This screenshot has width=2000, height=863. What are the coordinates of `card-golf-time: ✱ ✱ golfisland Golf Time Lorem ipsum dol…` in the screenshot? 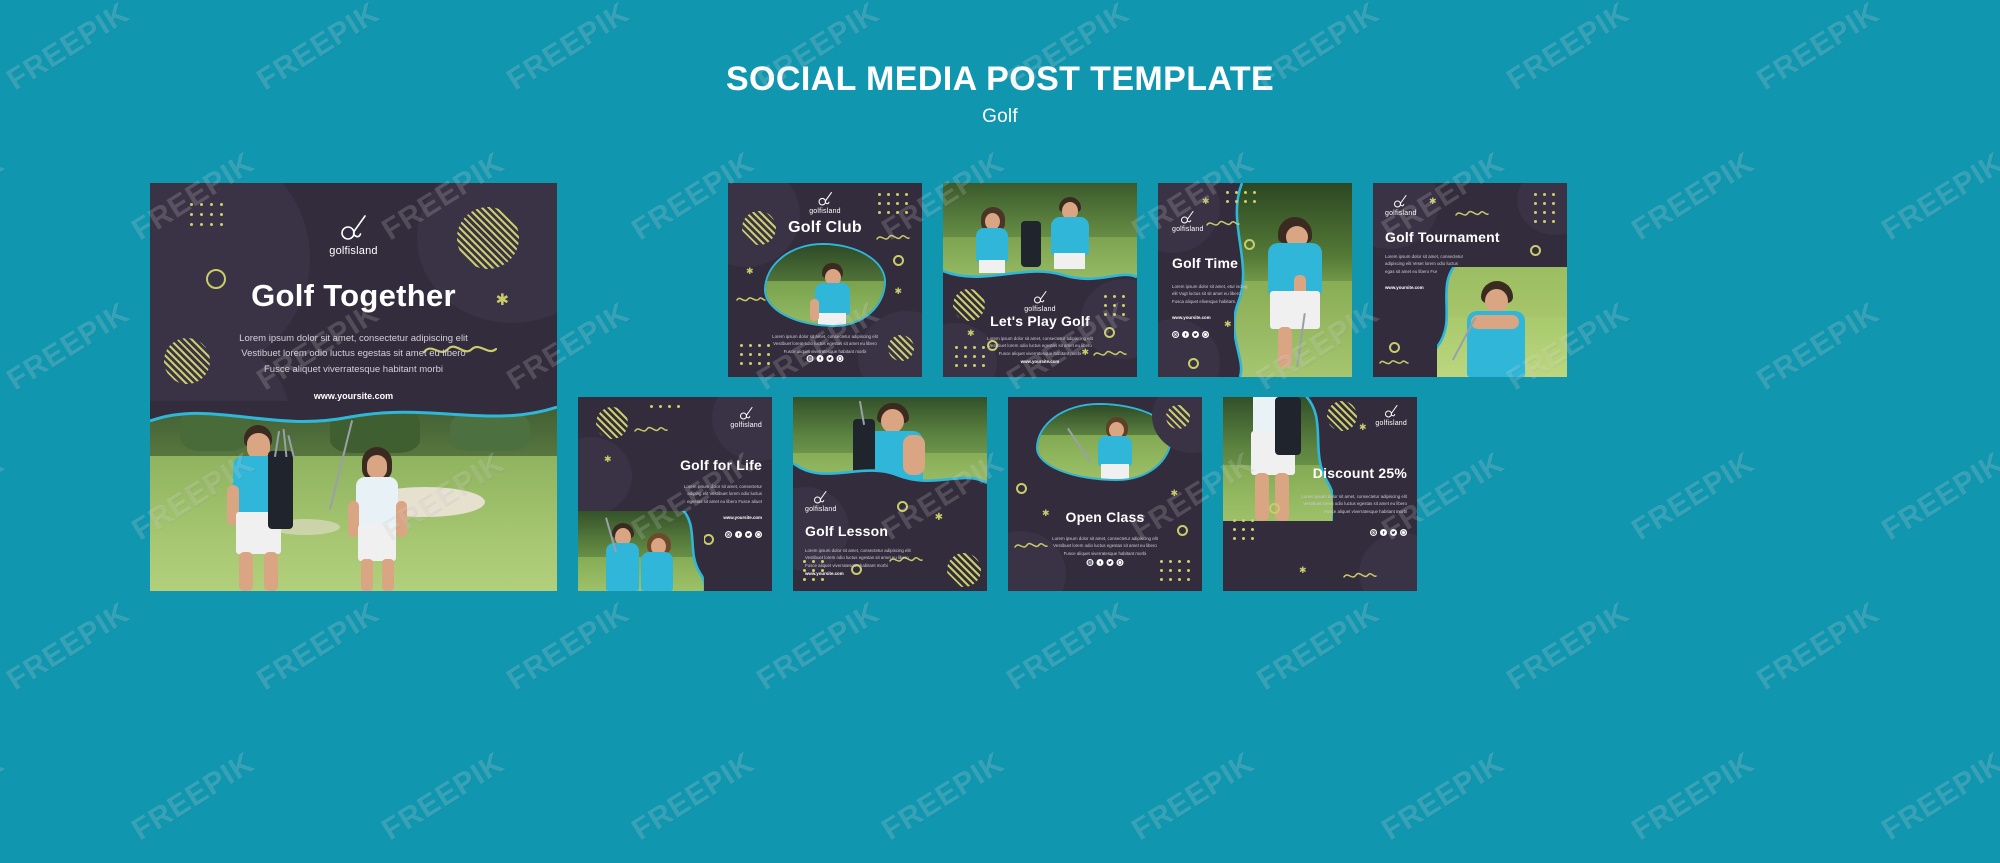 It's located at (1255, 280).